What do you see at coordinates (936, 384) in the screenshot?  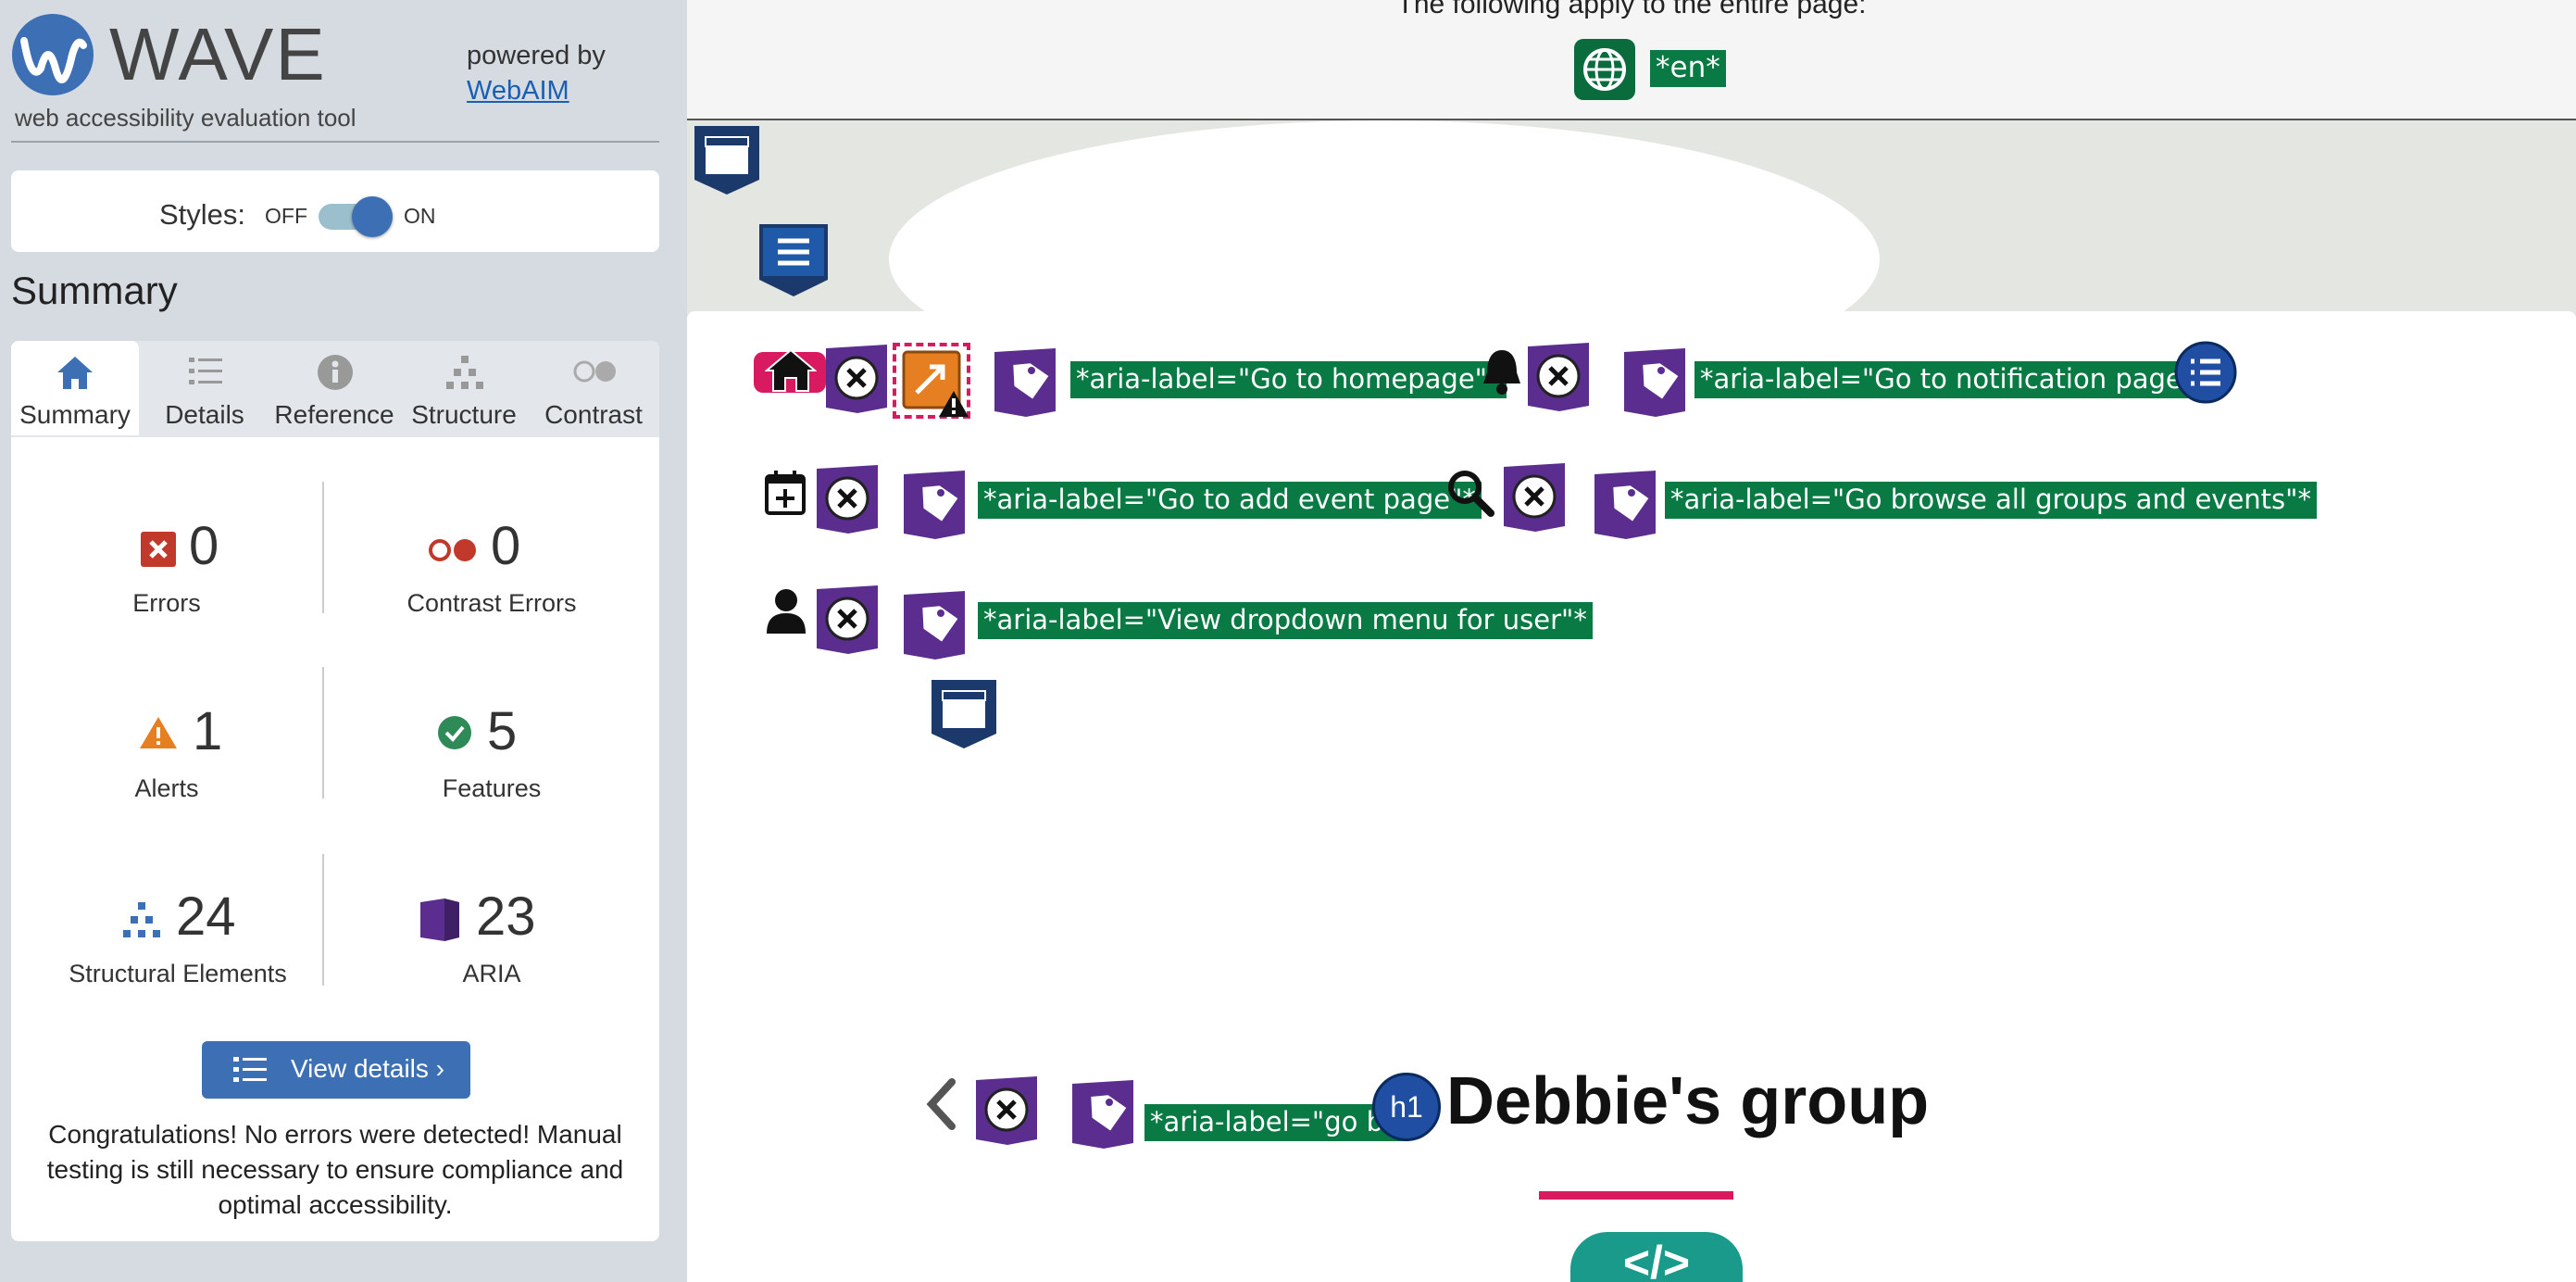 I see `redundant-link-alert-icon` at bounding box center [936, 384].